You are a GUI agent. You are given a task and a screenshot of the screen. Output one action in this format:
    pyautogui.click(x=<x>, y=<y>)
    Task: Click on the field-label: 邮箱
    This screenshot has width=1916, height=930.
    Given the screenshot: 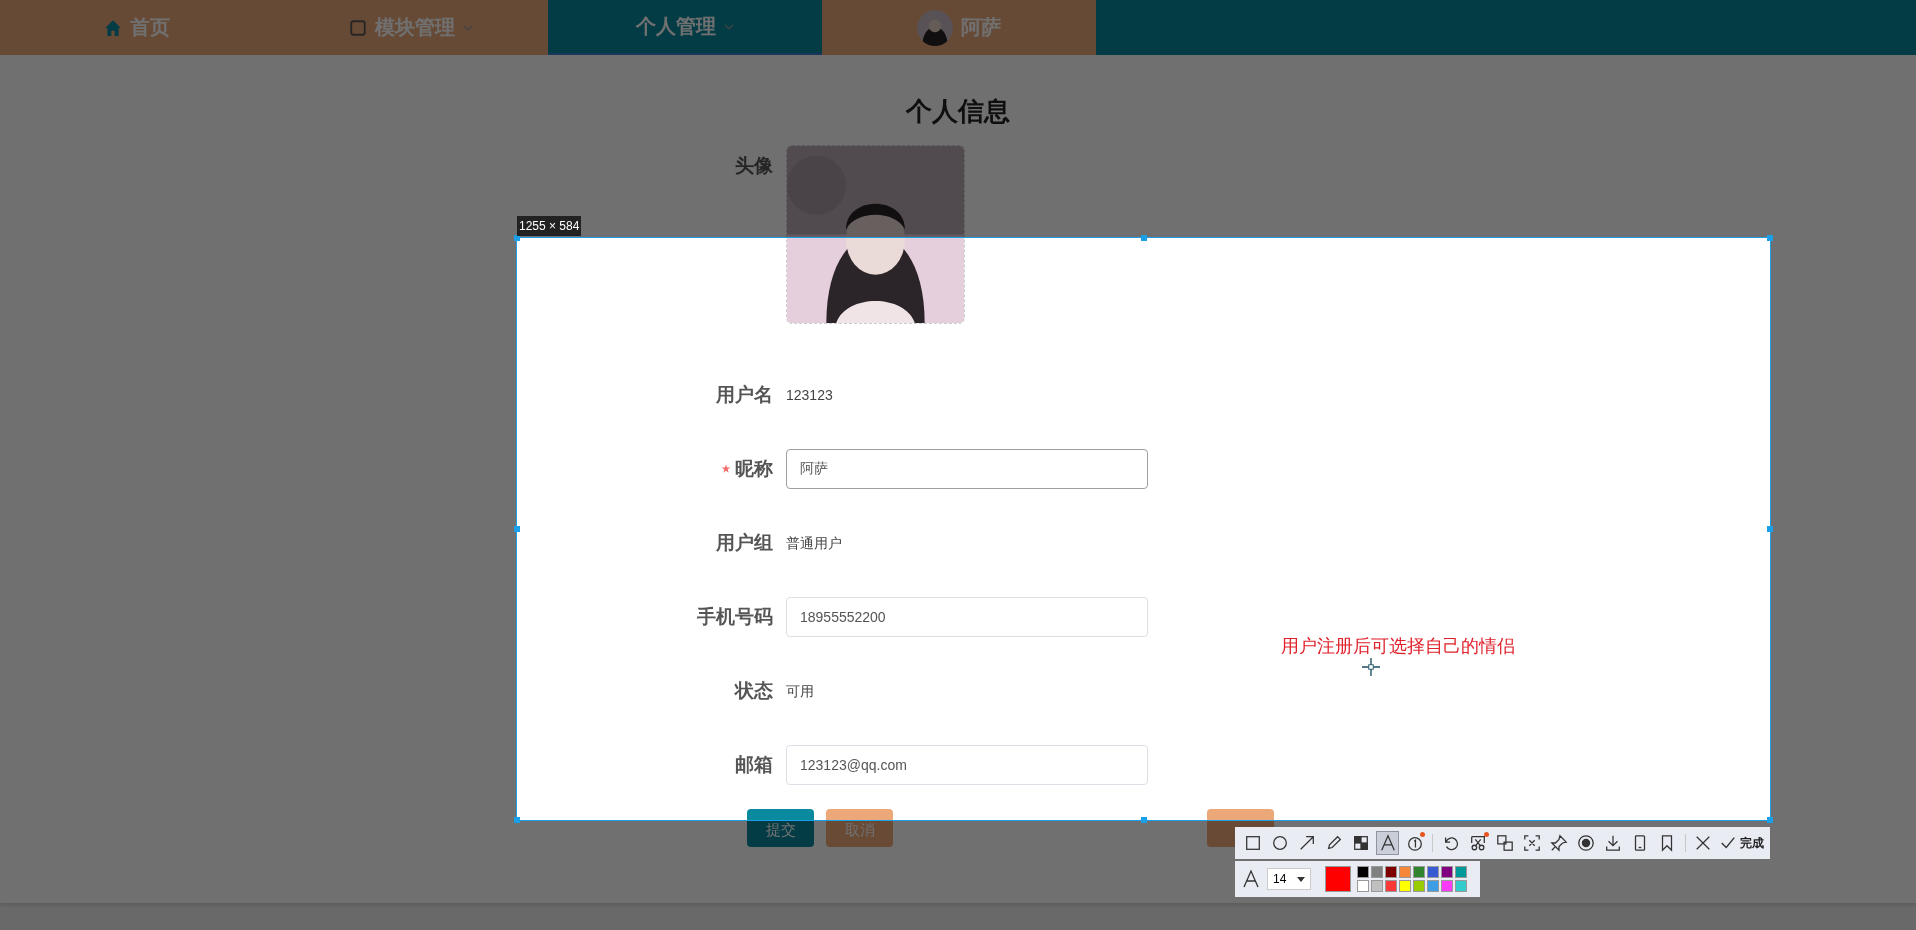 What is the action you would take?
    pyautogui.click(x=754, y=765)
    